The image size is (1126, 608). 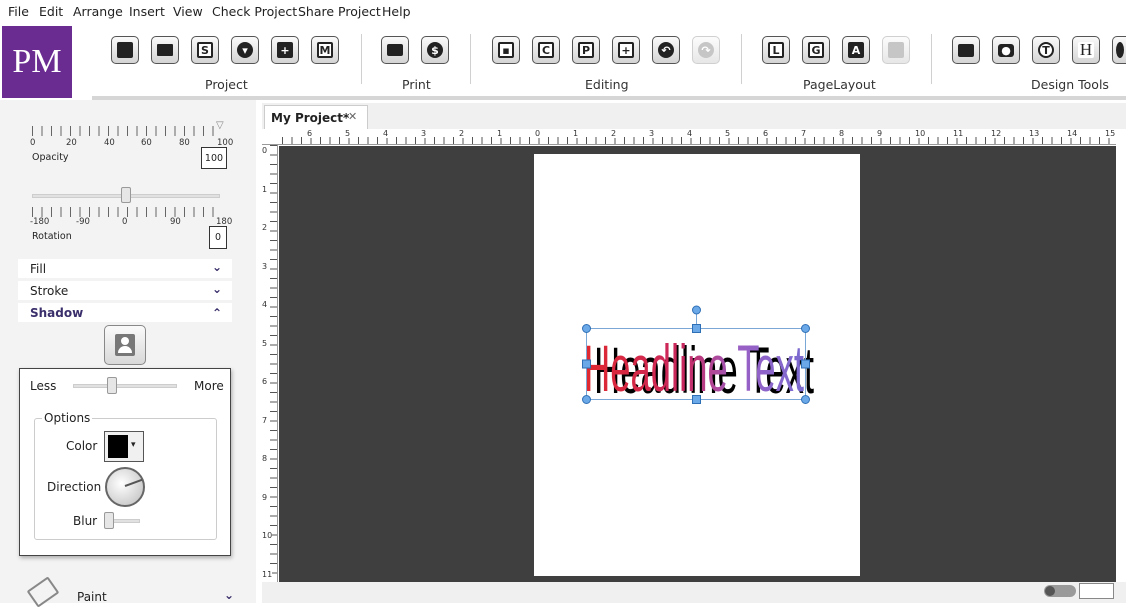 I want to click on camera-icon: ●, so click(x=1006, y=50).